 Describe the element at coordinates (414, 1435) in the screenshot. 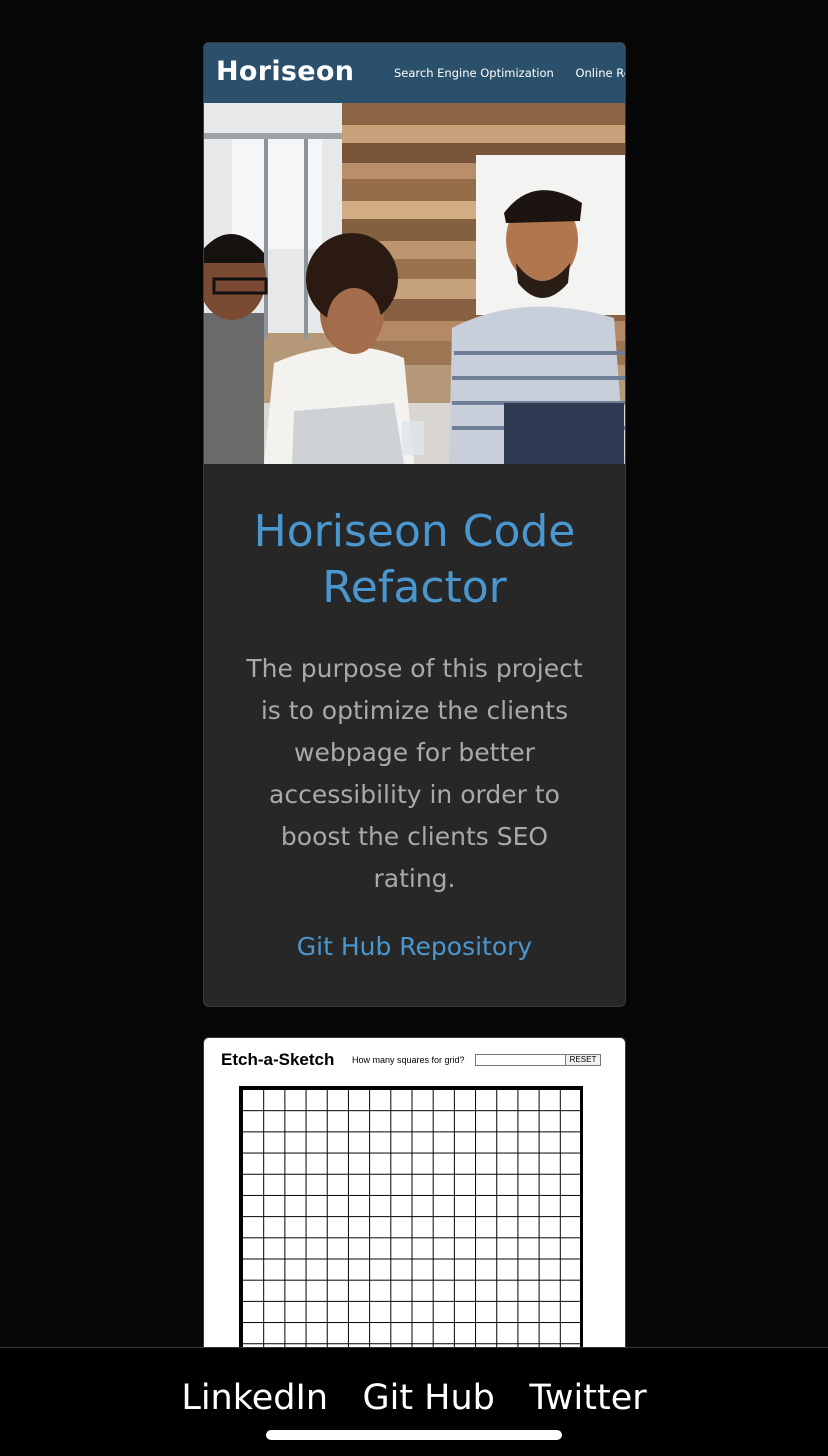

I see `home-indicator` at that location.